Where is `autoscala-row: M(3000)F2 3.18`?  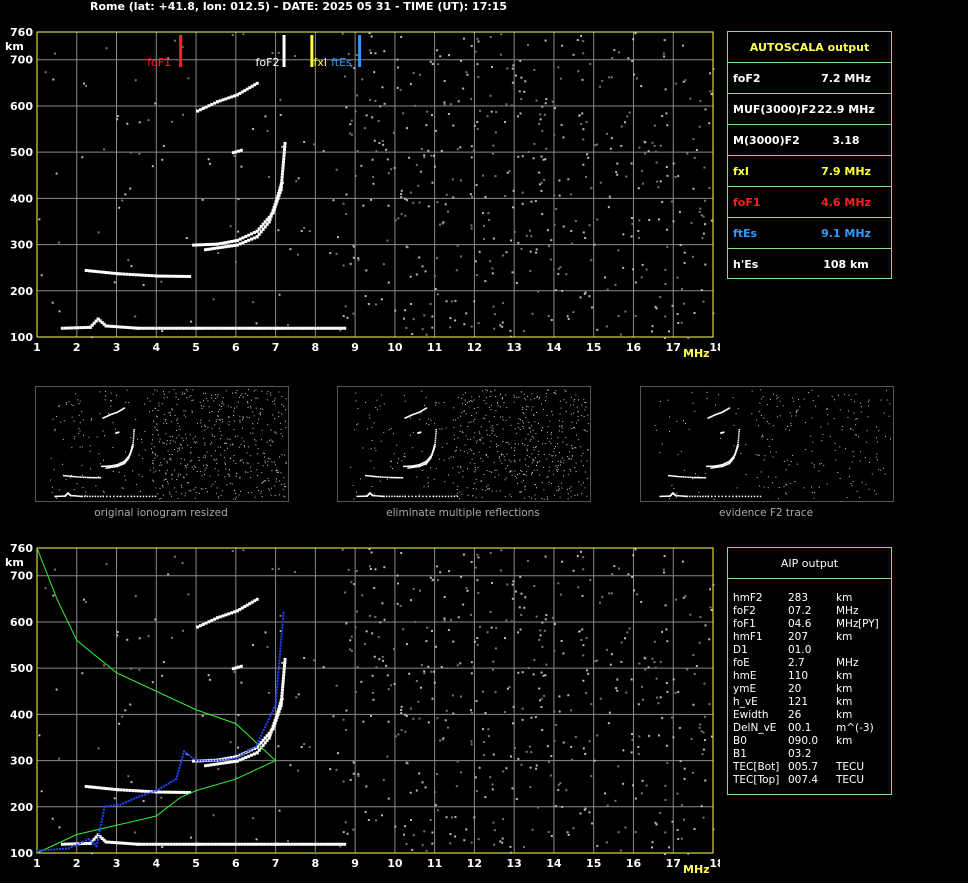
autoscala-row: M(3000)F2 3.18 is located at coordinates (809, 139).